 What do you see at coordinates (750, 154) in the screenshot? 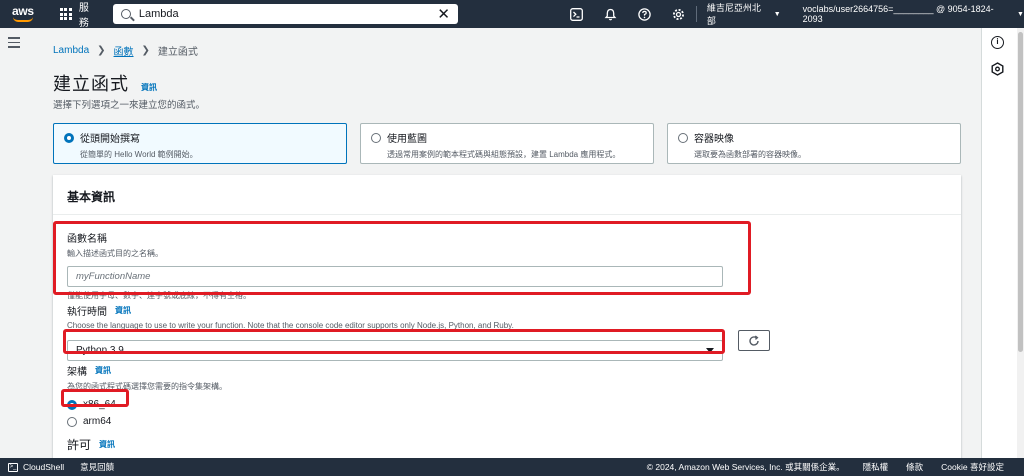
I see `option-desc: 選取要為函數部署的容器映像。` at bounding box center [750, 154].